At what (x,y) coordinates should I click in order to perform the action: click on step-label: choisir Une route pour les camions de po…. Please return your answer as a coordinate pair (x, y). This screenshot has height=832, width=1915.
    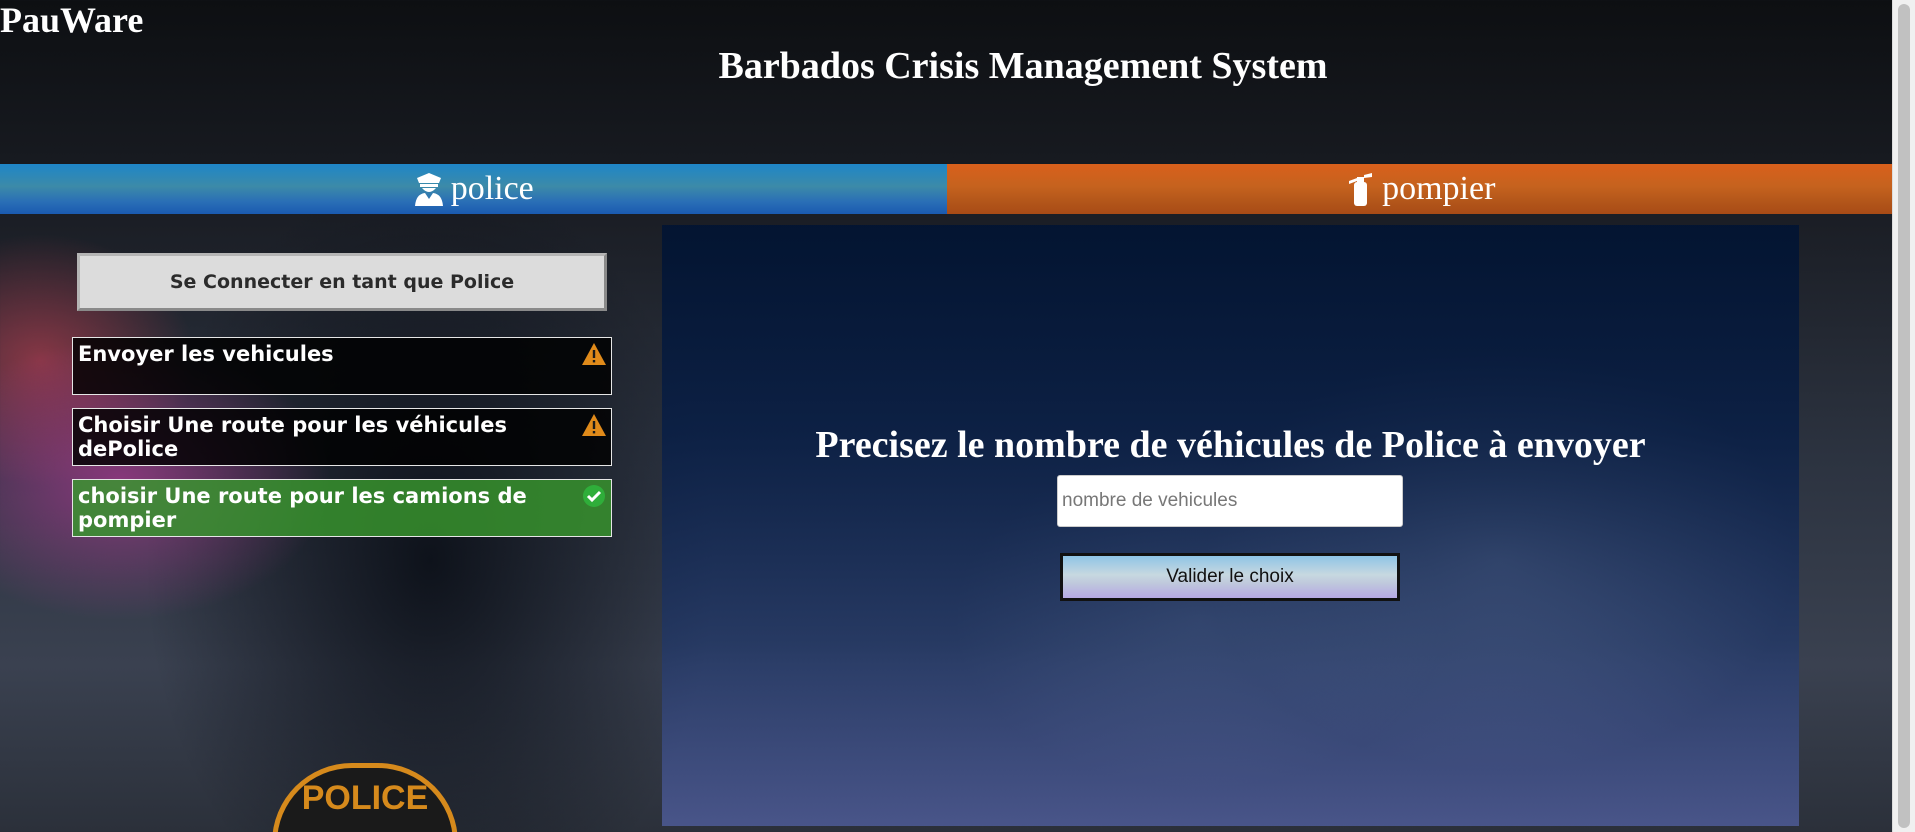
    Looking at the image, I should click on (302, 508).